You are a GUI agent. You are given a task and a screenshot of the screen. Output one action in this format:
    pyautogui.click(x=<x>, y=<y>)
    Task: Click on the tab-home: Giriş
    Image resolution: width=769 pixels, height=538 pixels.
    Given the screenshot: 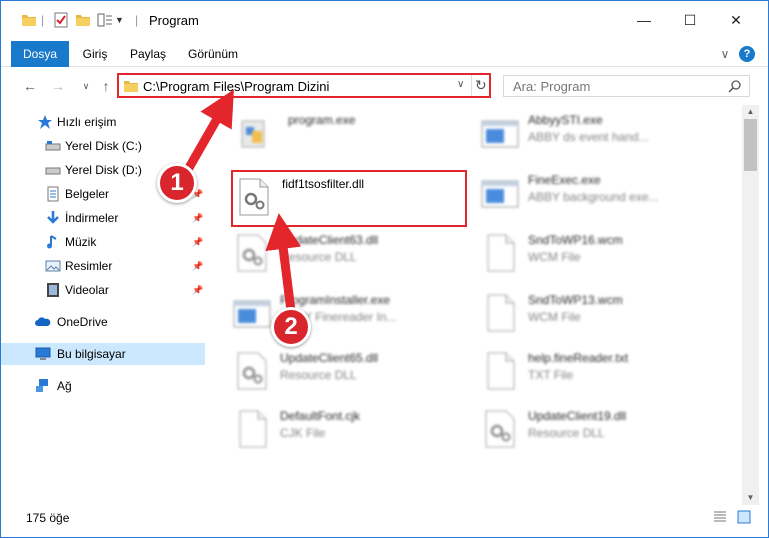 What is the action you would take?
    pyautogui.click(x=95, y=54)
    